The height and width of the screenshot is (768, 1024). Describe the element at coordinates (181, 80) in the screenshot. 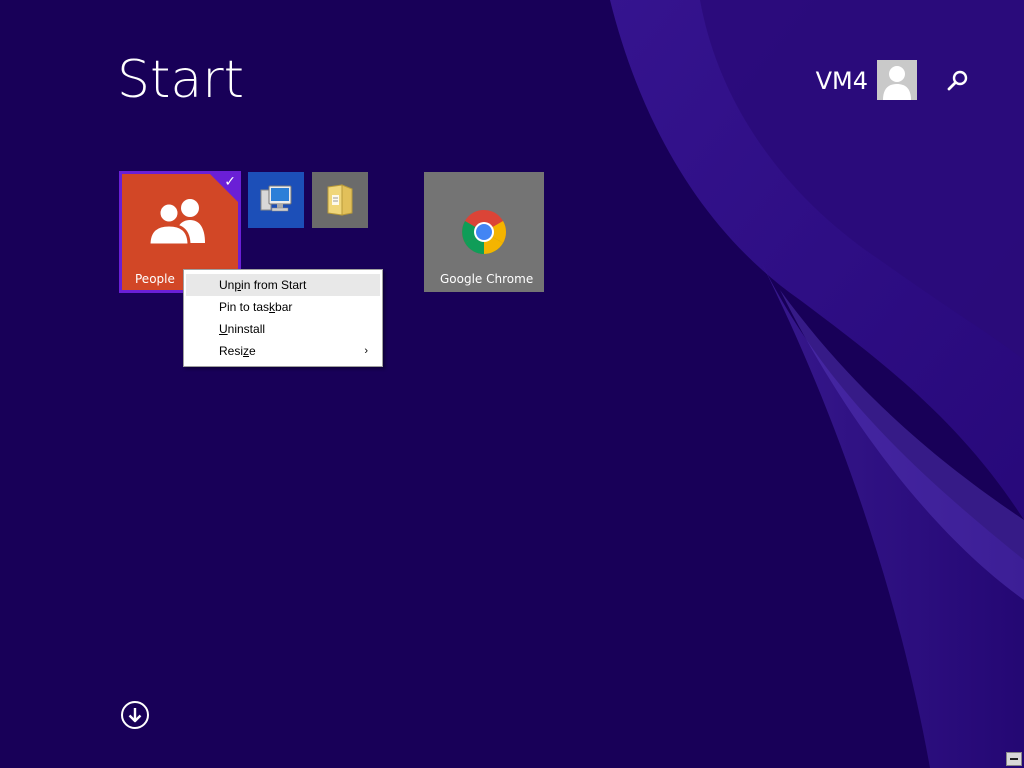

I see `page-title: Start` at that location.